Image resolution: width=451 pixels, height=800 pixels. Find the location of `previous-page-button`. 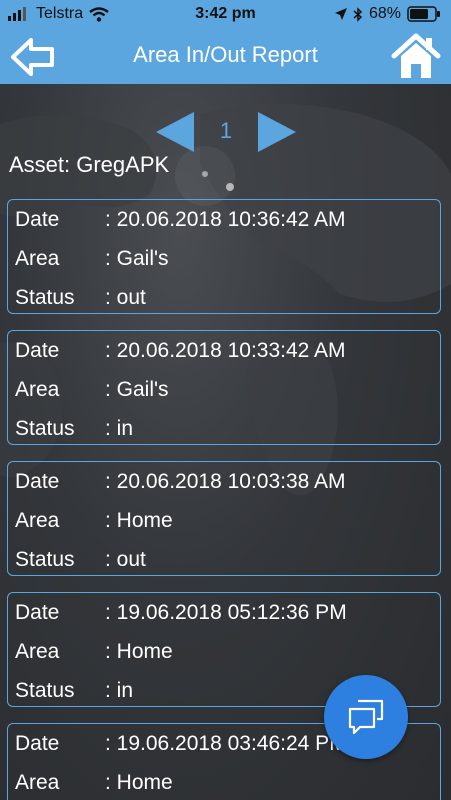

previous-page-button is located at coordinates (175, 132).